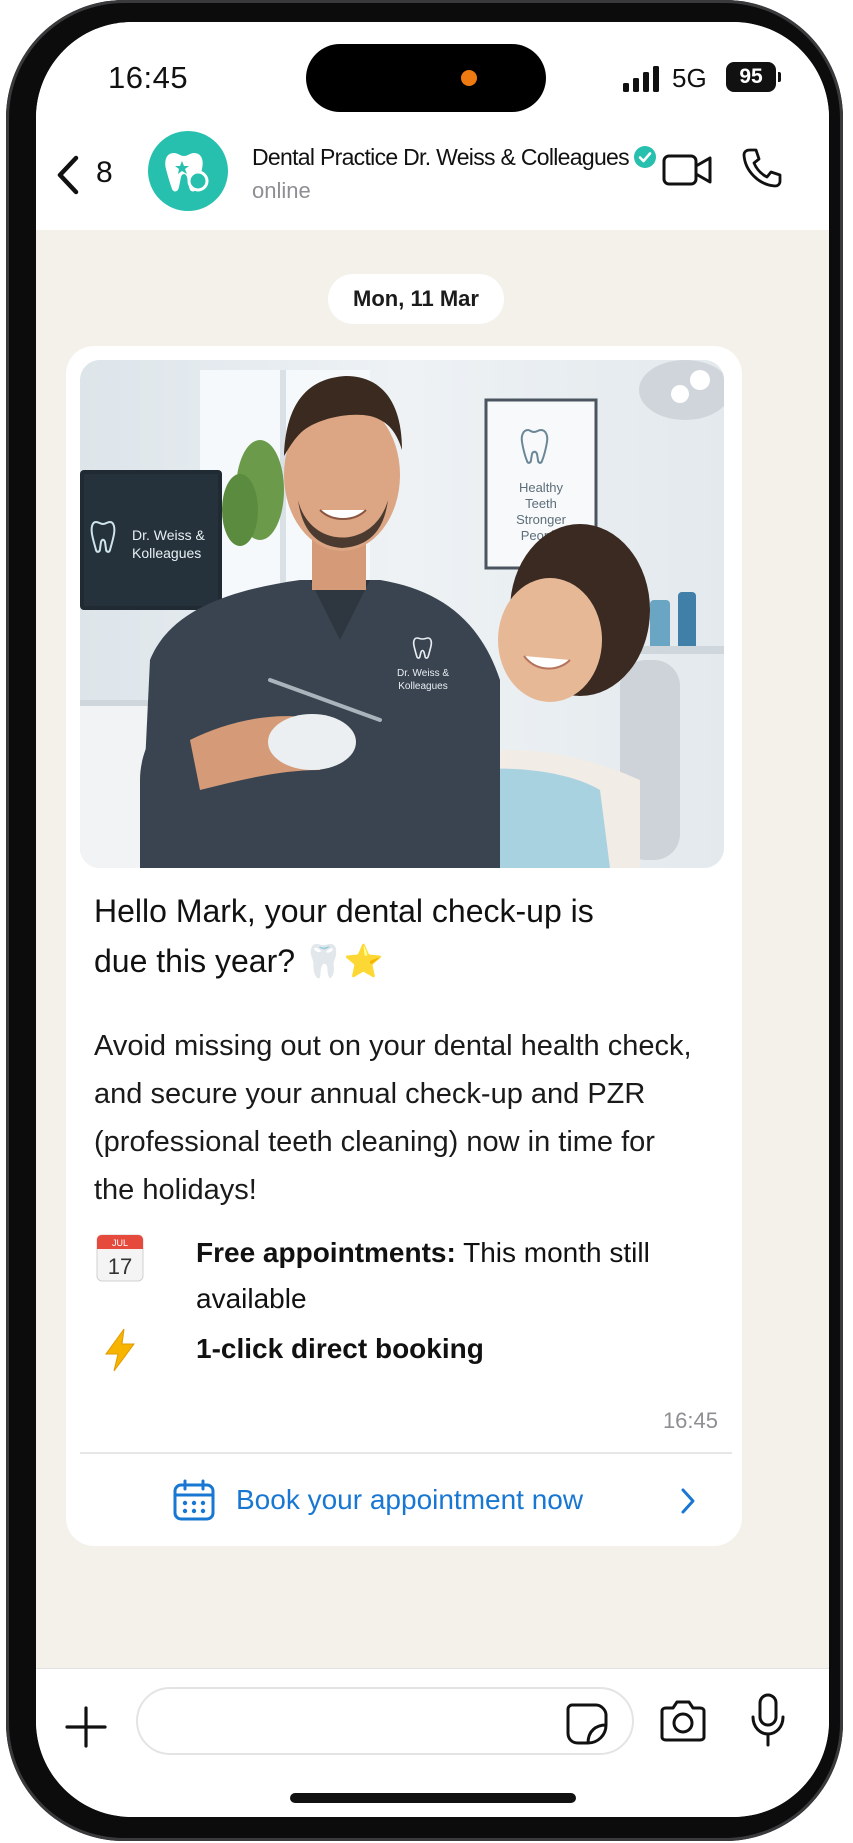  I want to click on verified-icon, so click(644, 157).